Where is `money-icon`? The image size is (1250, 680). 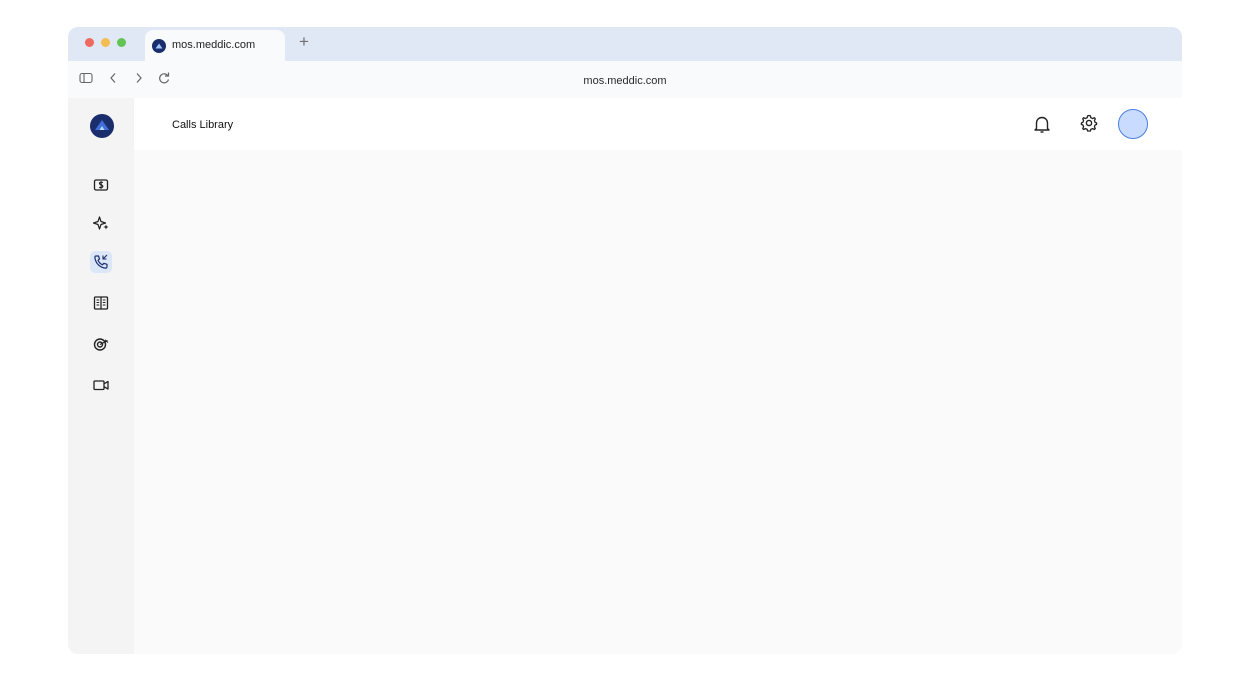 money-icon is located at coordinates (101, 185).